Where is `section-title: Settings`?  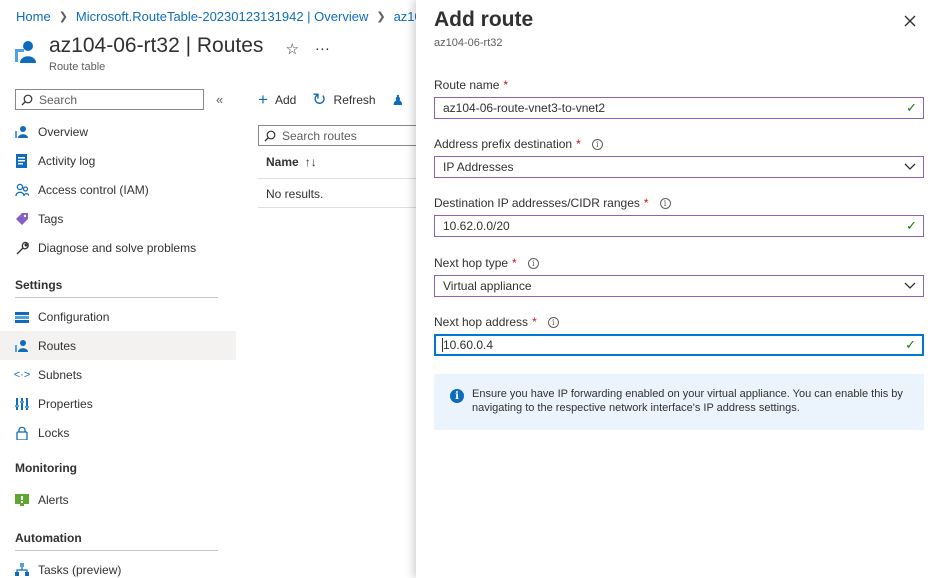
section-title: Settings is located at coordinates (39, 285).